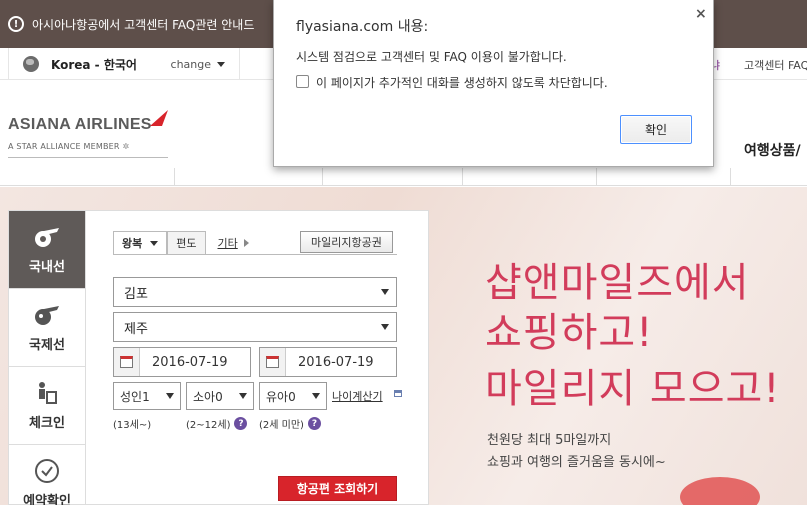 The image size is (807, 505). Describe the element at coordinates (198, 64) in the screenshot. I see `language-change-button: change` at that location.